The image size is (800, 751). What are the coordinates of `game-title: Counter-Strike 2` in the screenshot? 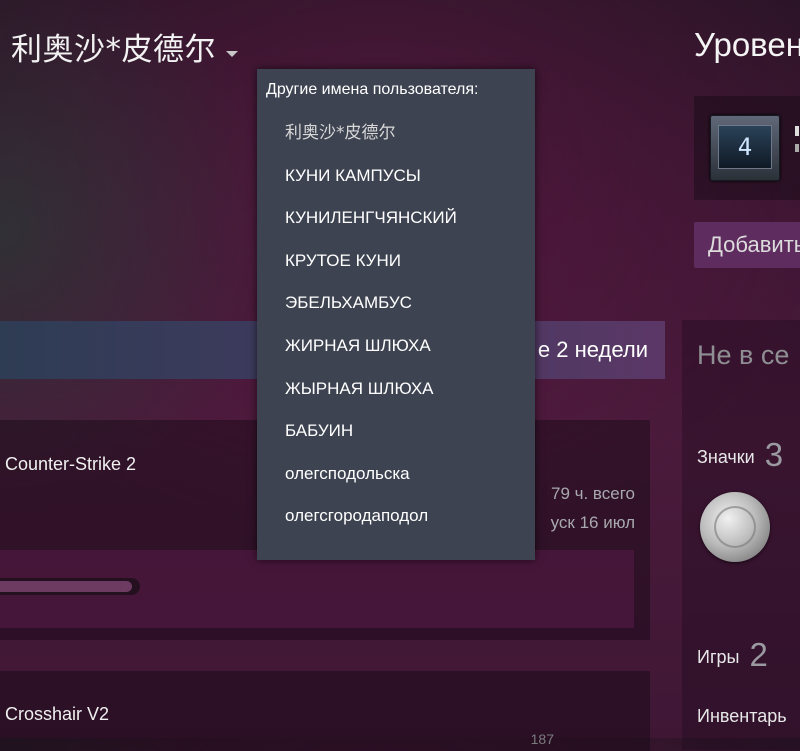 It's located at (70, 464).